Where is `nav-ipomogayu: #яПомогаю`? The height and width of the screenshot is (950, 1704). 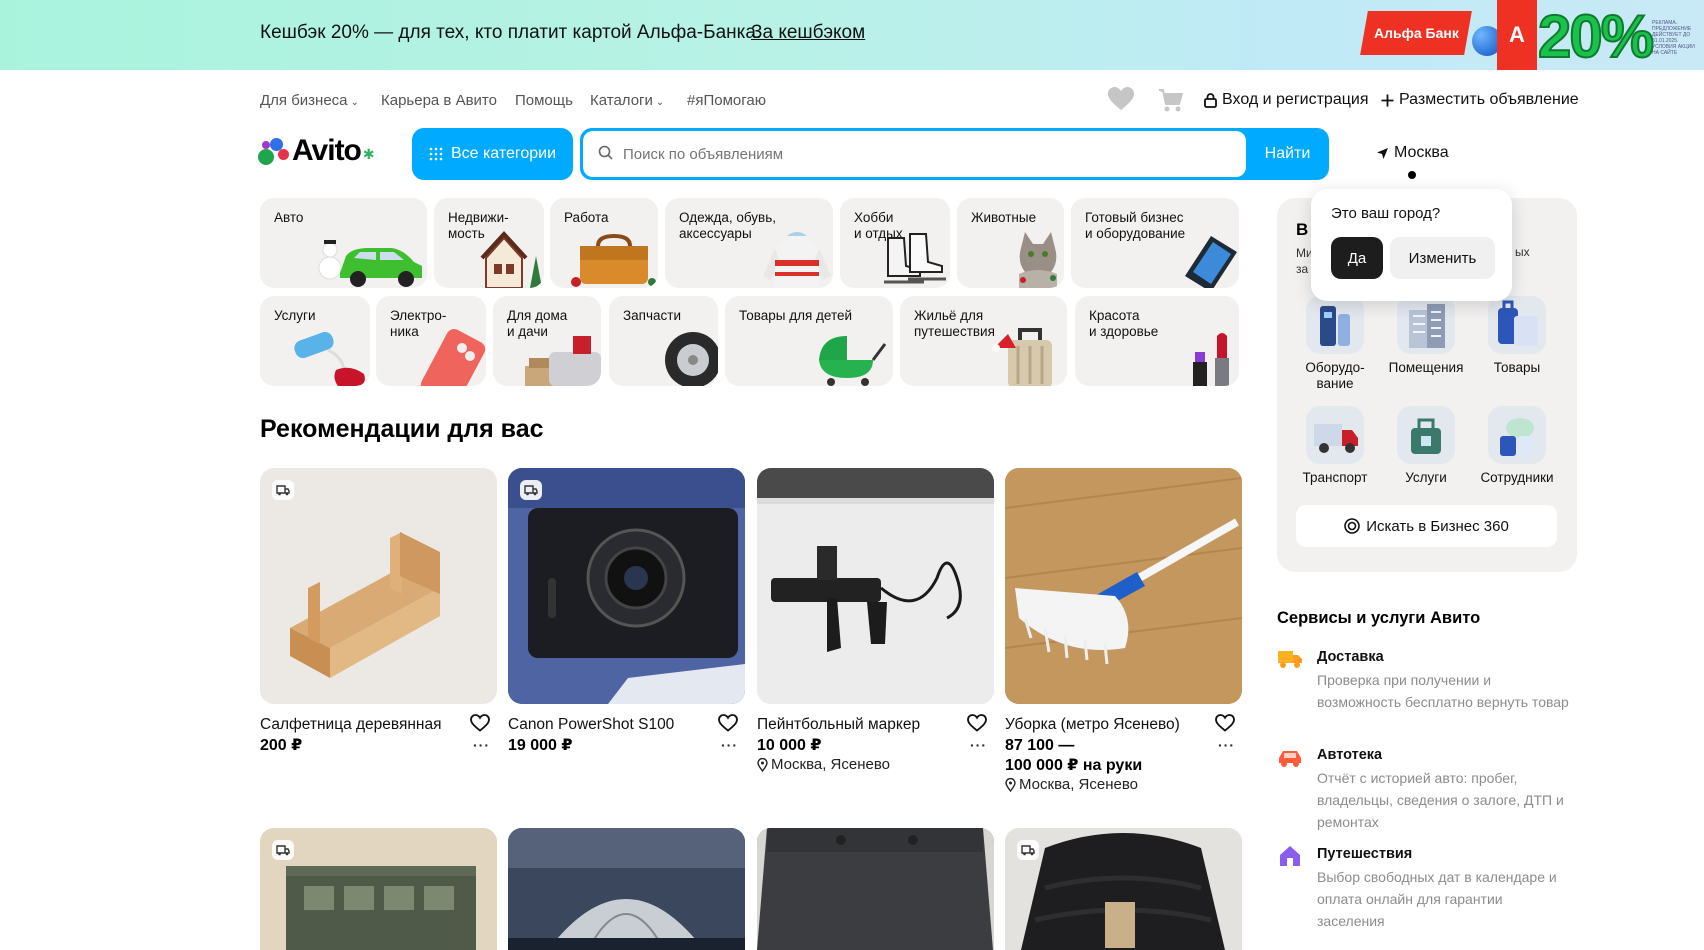 nav-ipomogayu: #яПомогаю is located at coordinates (726, 100).